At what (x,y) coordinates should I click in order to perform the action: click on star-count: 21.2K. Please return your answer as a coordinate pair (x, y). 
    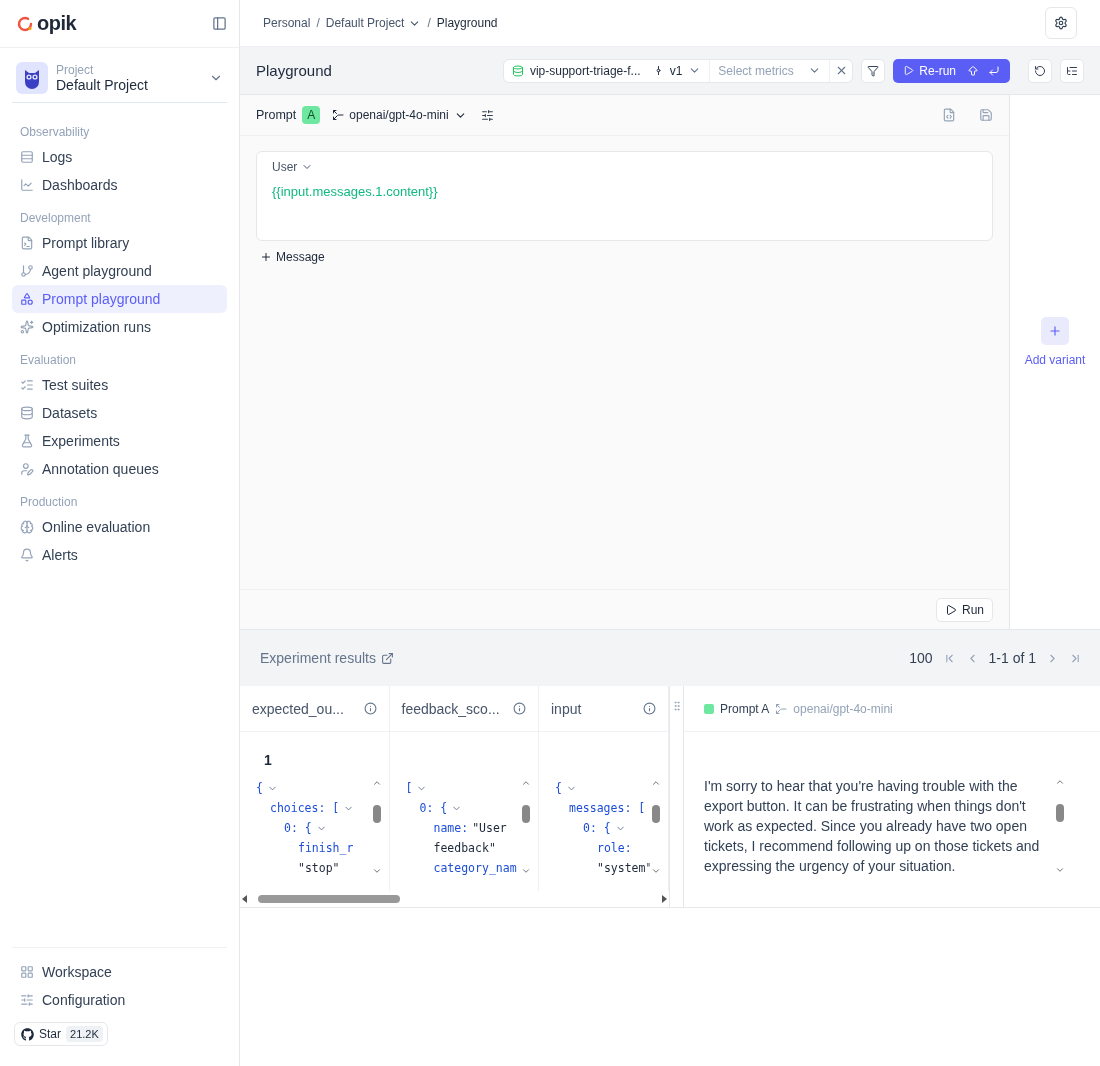
    Looking at the image, I should click on (84, 1034).